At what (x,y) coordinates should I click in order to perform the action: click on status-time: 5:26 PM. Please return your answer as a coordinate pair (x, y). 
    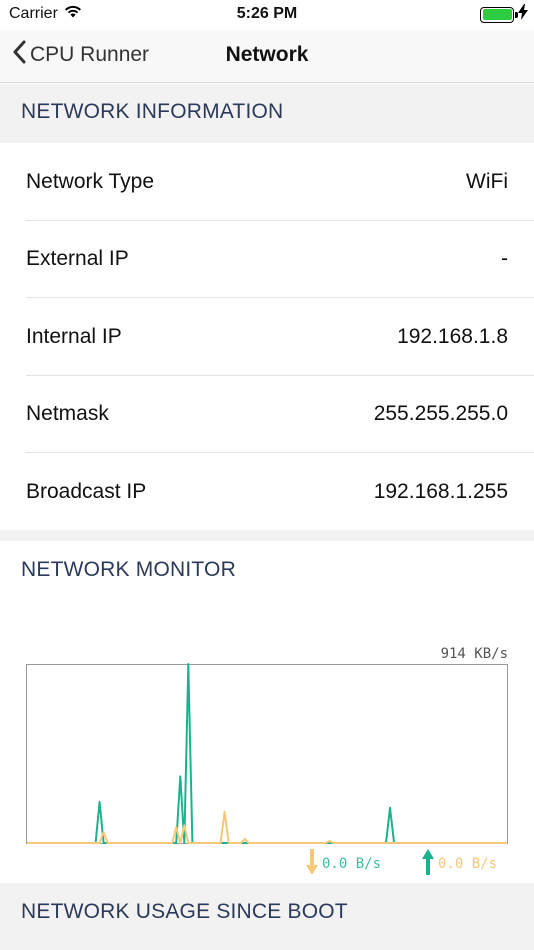
    Looking at the image, I should click on (267, 13).